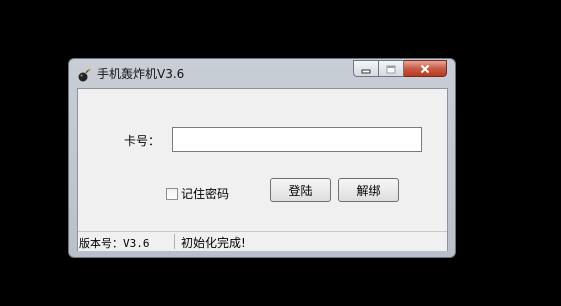 This screenshot has width=561, height=306. What do you see at coordinates (142, 141) in the screenshot?
I see `card-number-label: 卡号：` at bounding box center [142, 141].